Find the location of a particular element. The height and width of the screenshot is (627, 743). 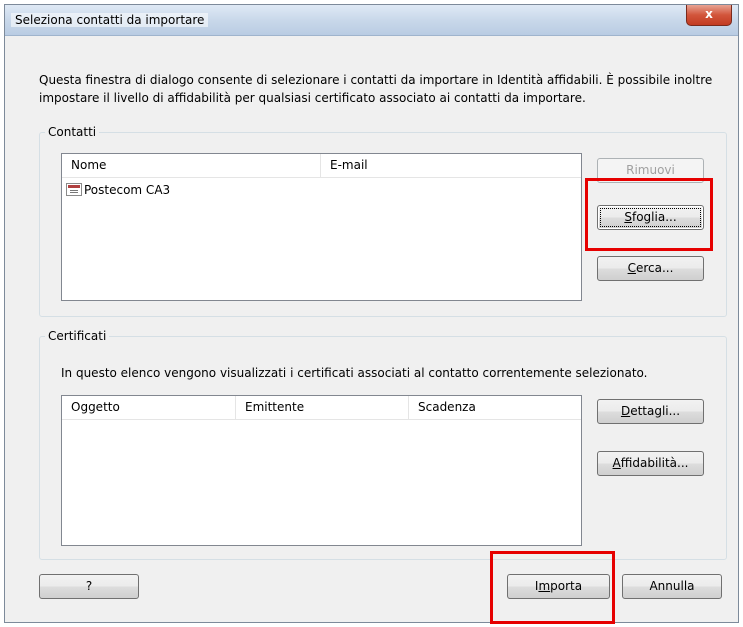

close-icon: x is located at coordinates (709, 14).